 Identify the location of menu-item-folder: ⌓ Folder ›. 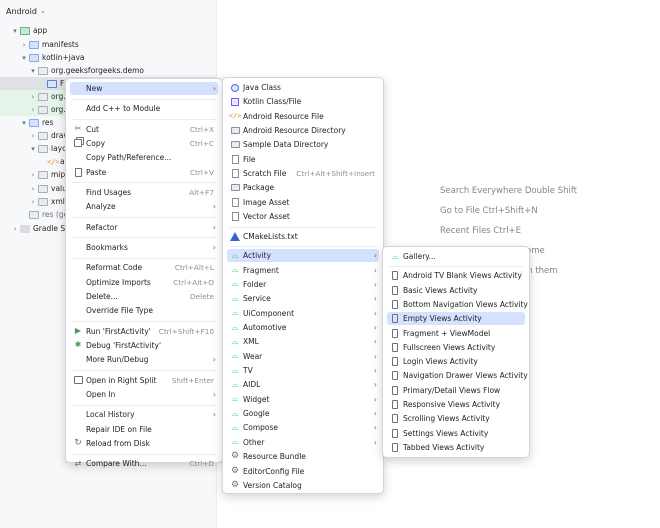
(303, 284).